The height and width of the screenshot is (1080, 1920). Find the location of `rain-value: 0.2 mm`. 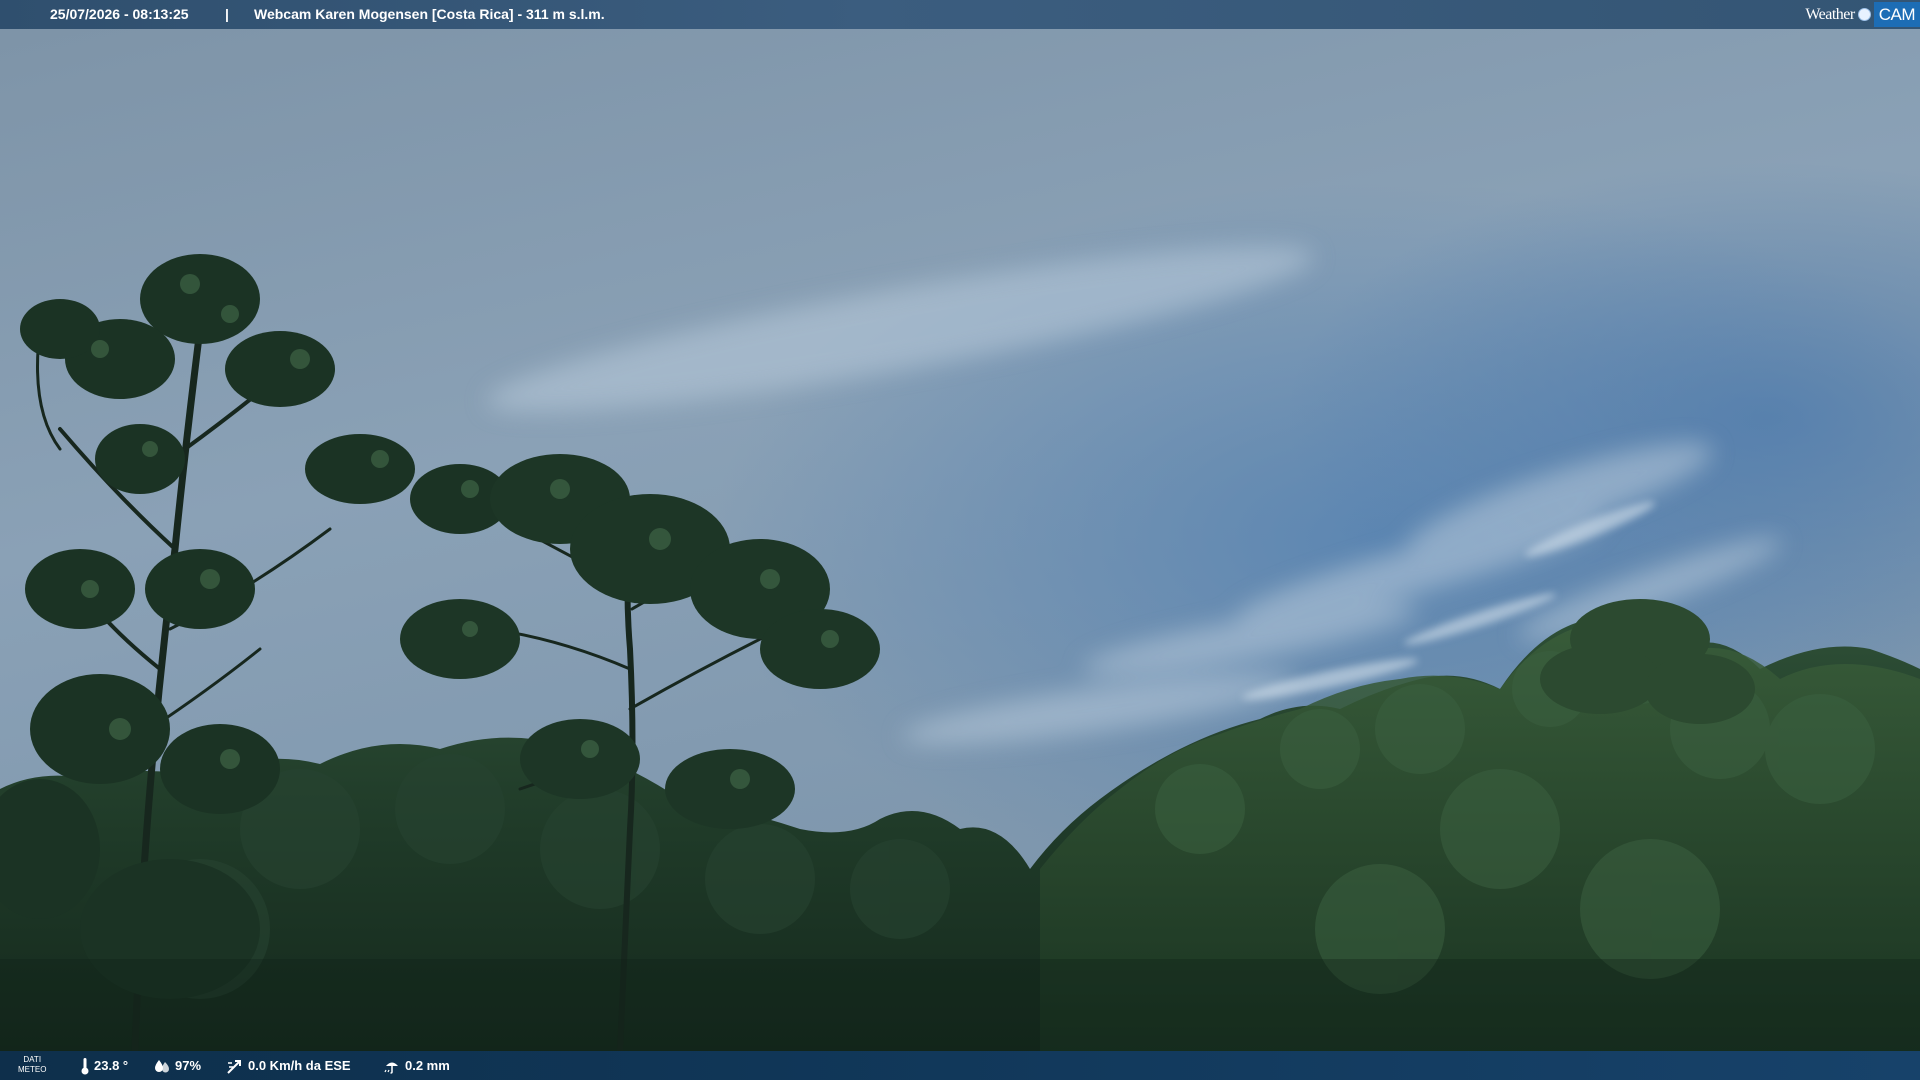

rain-value: 0.2 mm is located at coordinates (427, 1065).